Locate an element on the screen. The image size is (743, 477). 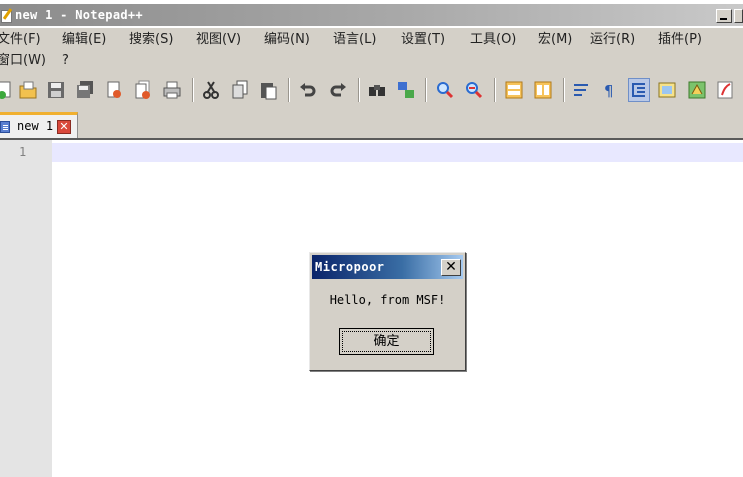
close-all-icon is located at coordinates (143, 90).